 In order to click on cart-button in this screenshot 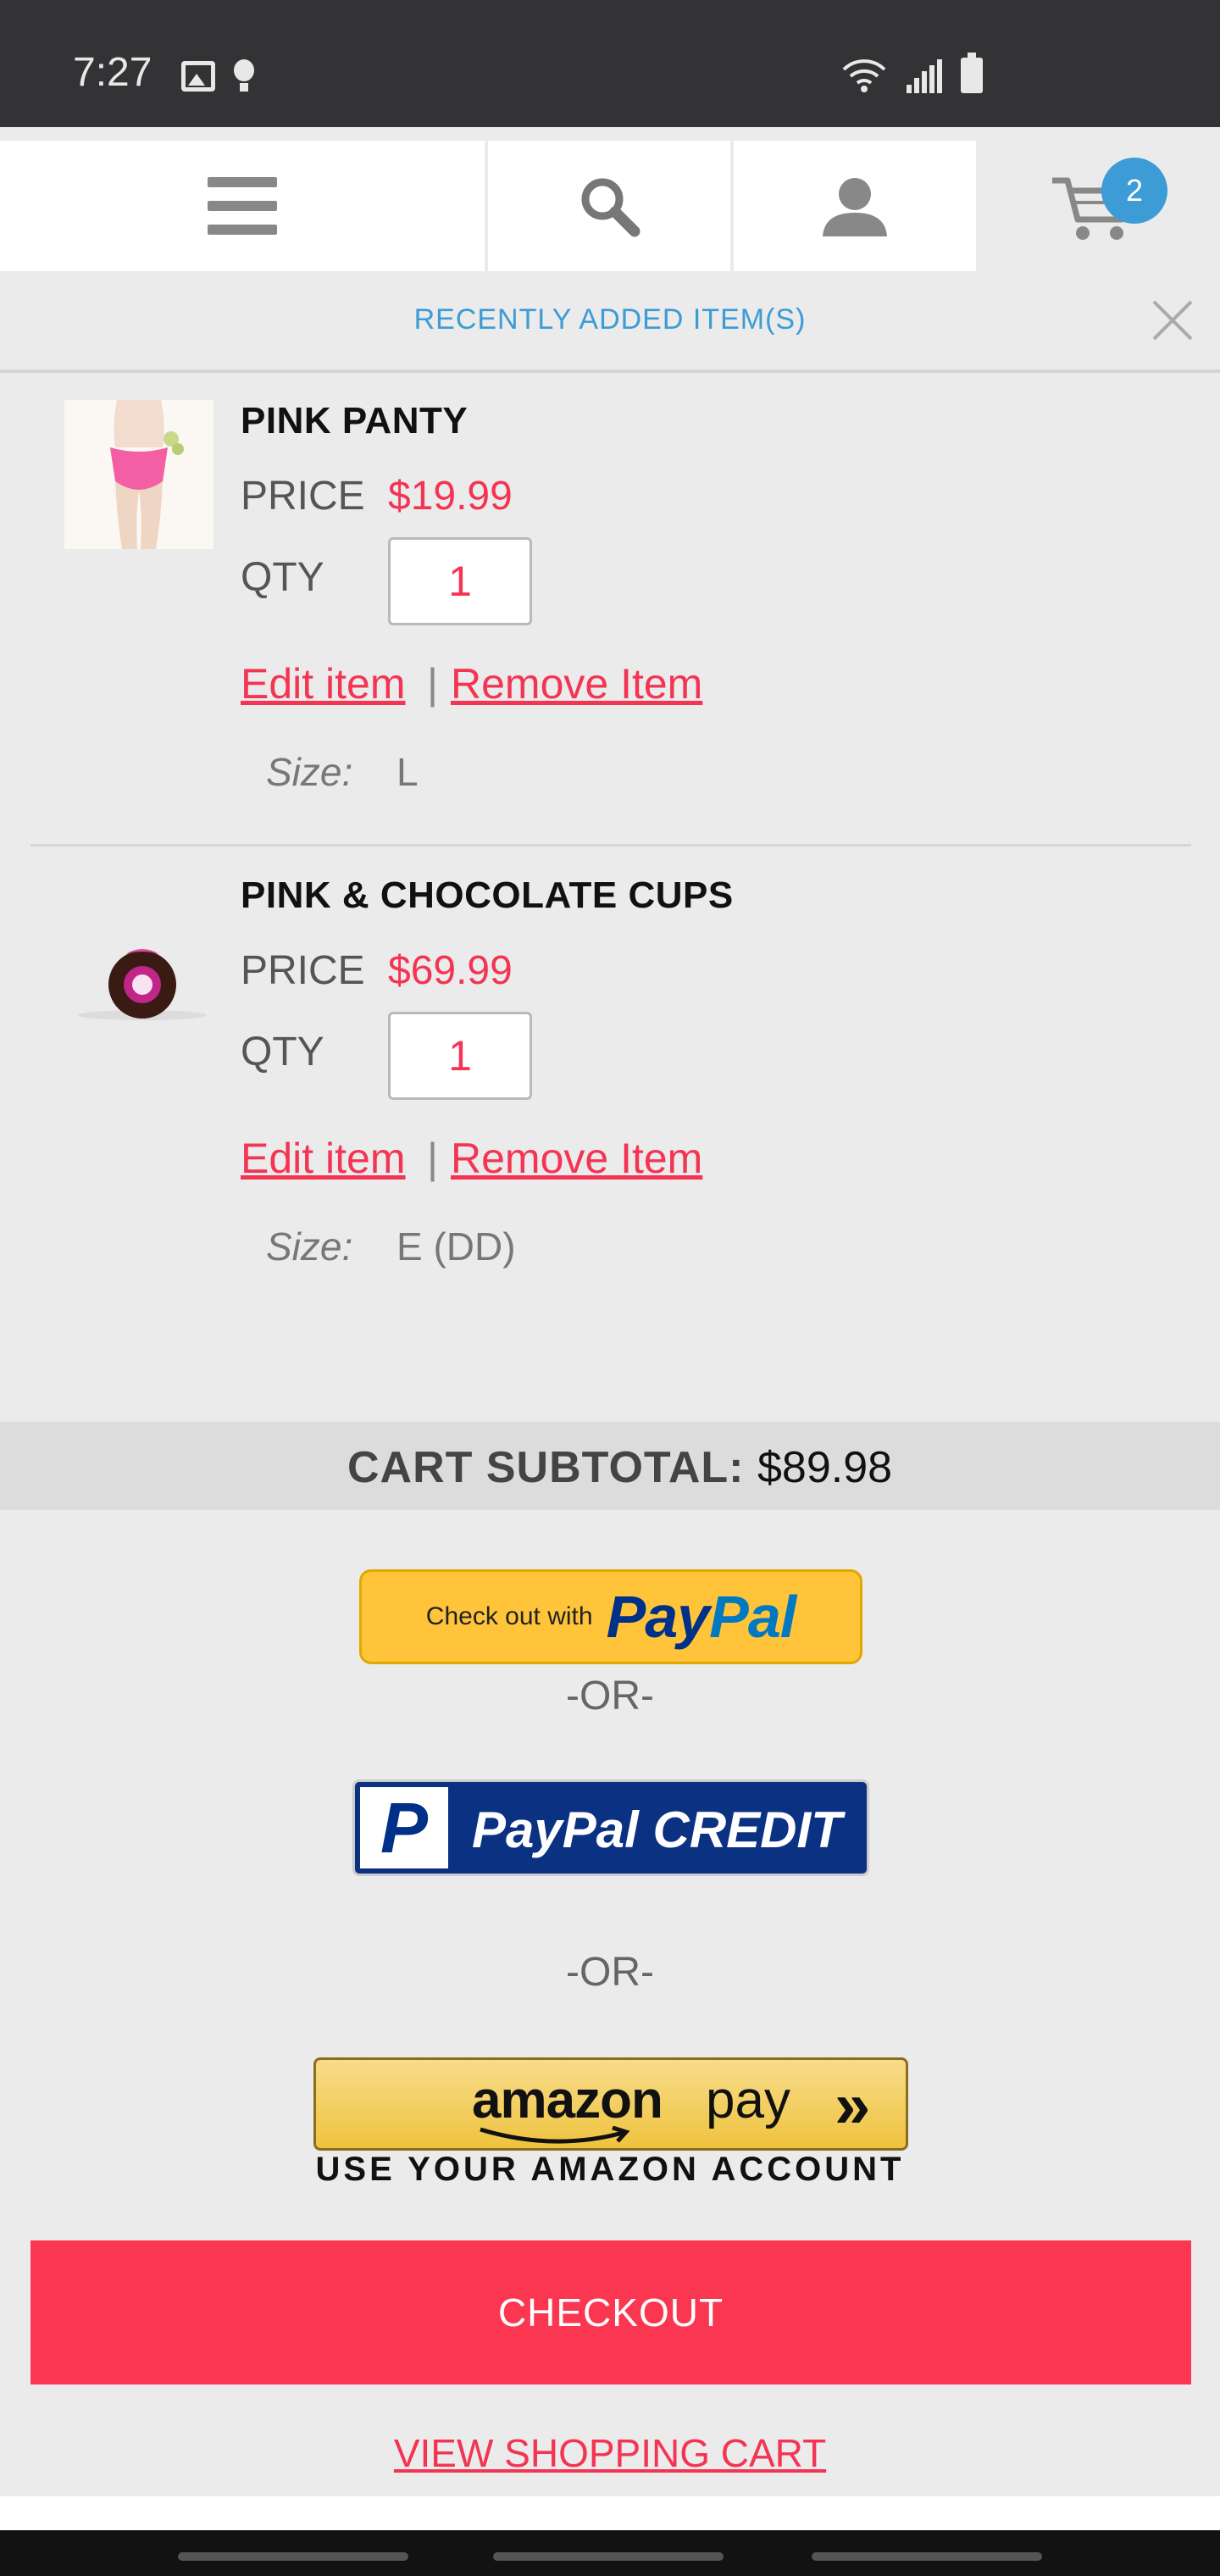, I will do `click(1098, 206)`.